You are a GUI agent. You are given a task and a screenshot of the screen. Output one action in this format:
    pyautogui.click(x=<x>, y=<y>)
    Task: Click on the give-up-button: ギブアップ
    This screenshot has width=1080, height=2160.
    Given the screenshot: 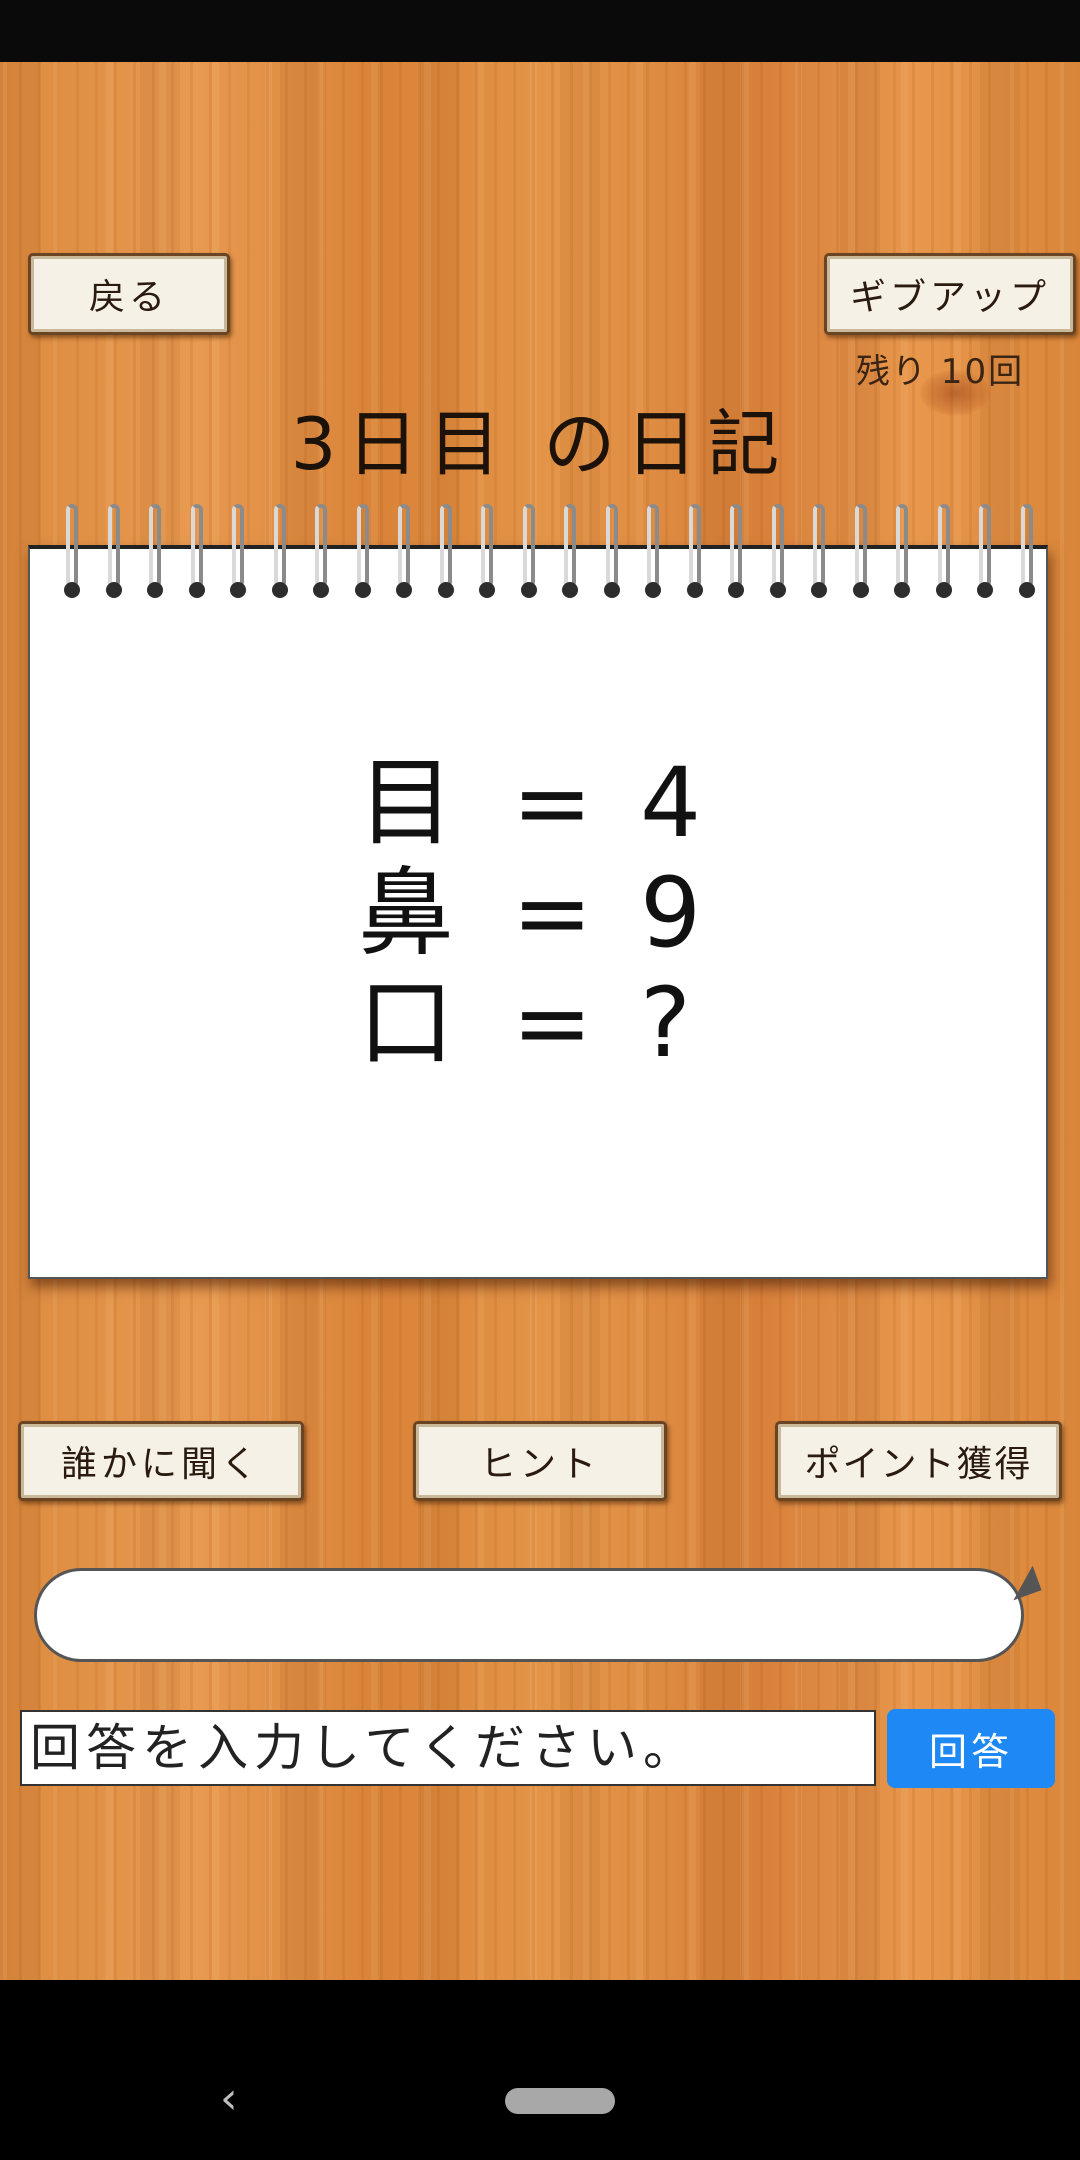 What is the action you would take?
    pyautogui.click(x=950, y=294)
    